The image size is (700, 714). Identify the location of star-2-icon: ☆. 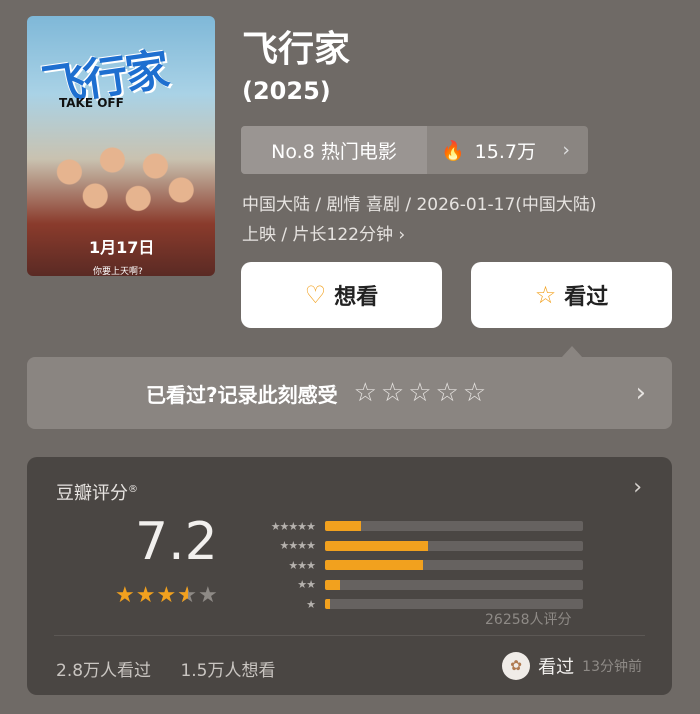
(392, 393).